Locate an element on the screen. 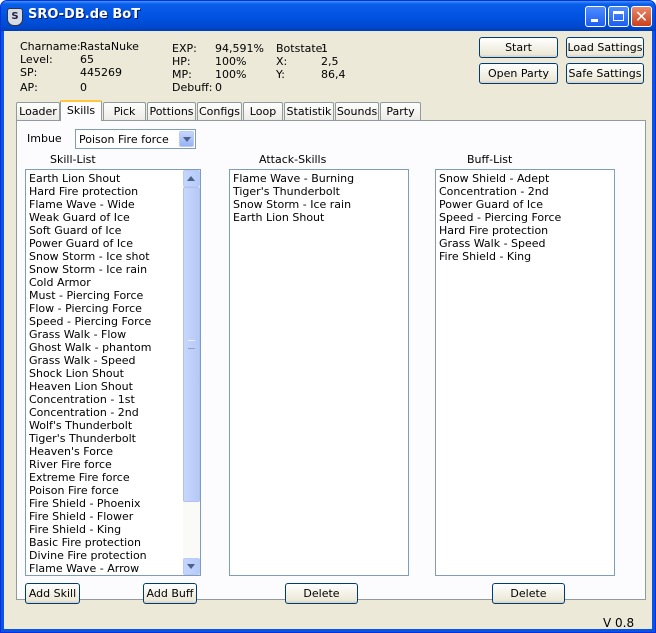  sp-label: SP: is located at coordinates (29, 72).